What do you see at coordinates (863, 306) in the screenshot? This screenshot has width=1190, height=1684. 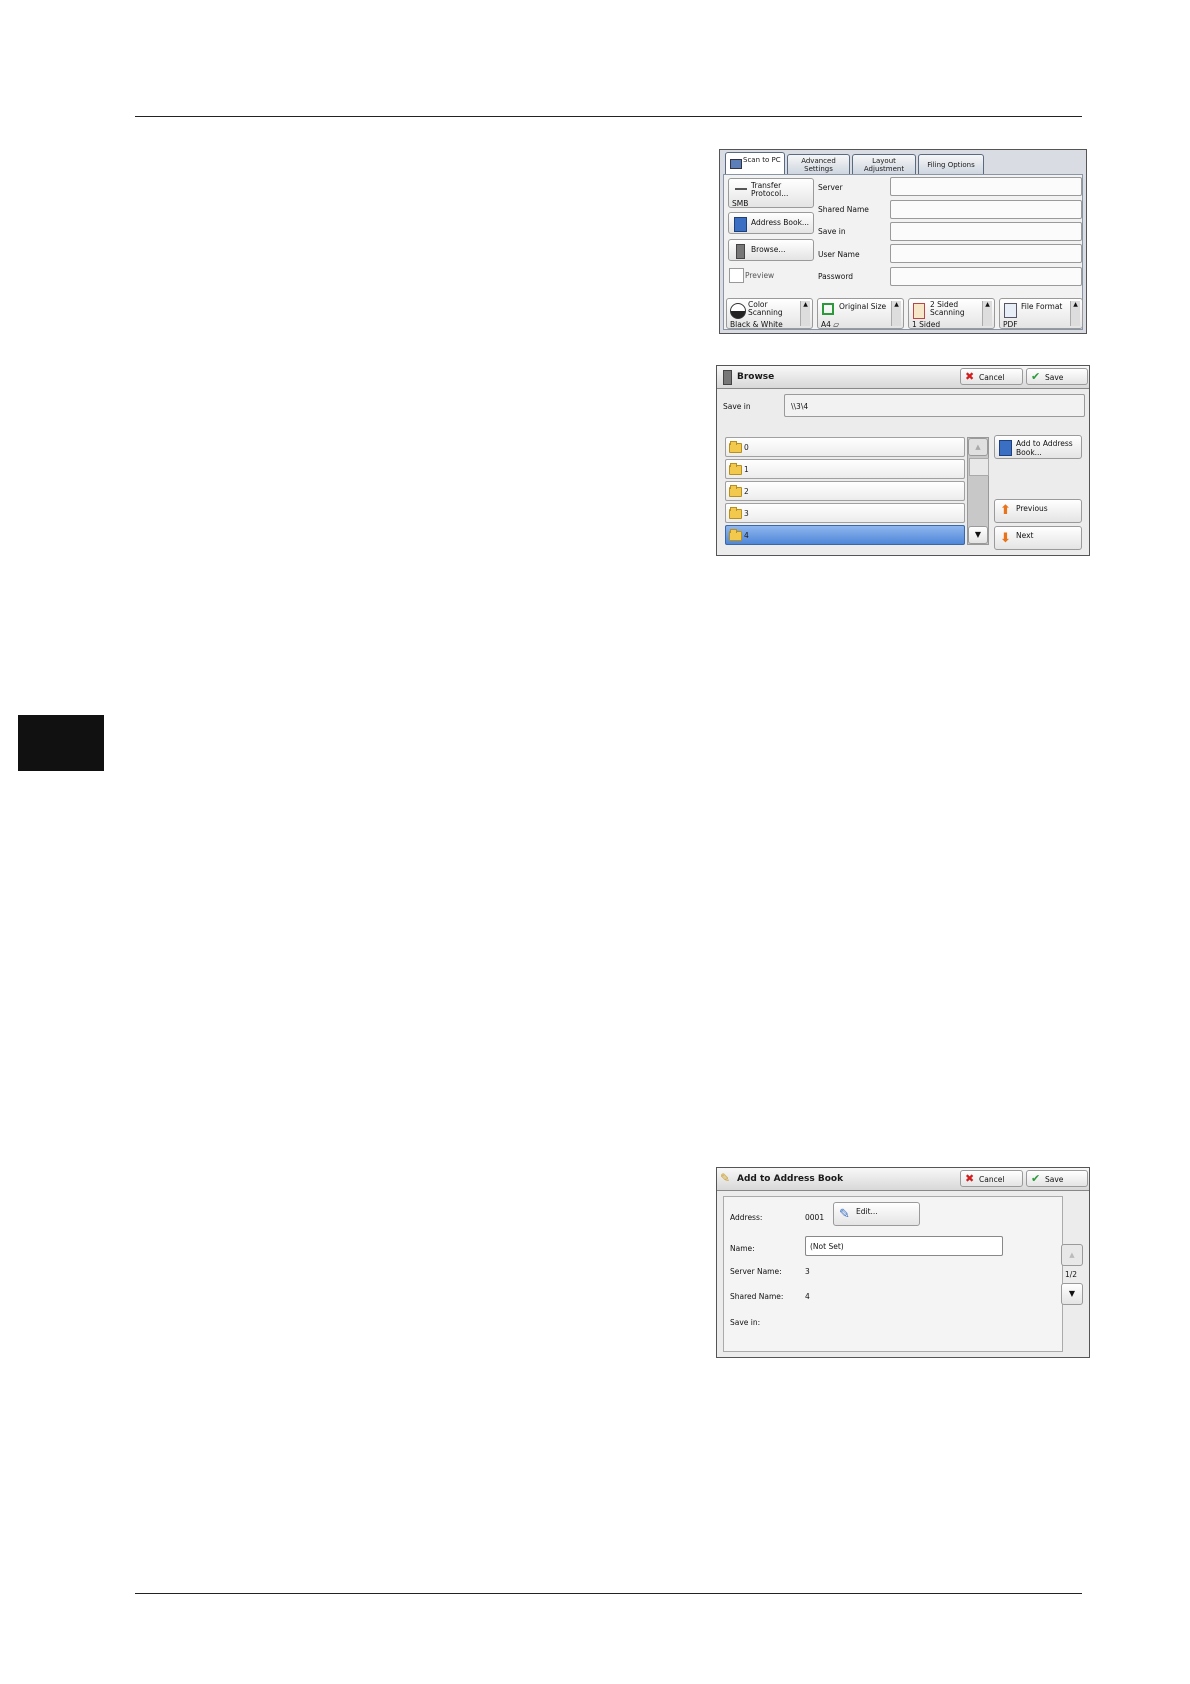 I see `button-label: Original Size` at bounding box center [863, 306].